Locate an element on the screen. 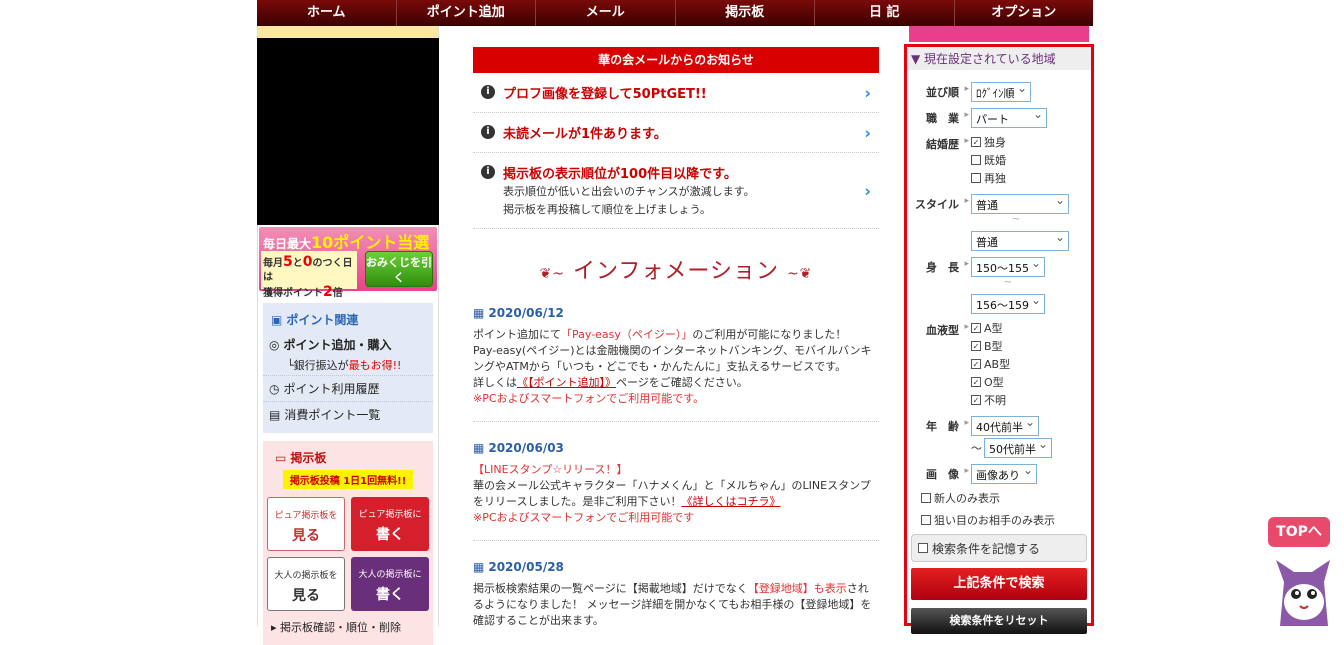  region-setting-header: ▼ 現在設定されている地域 is located at coordinates (999, 58).